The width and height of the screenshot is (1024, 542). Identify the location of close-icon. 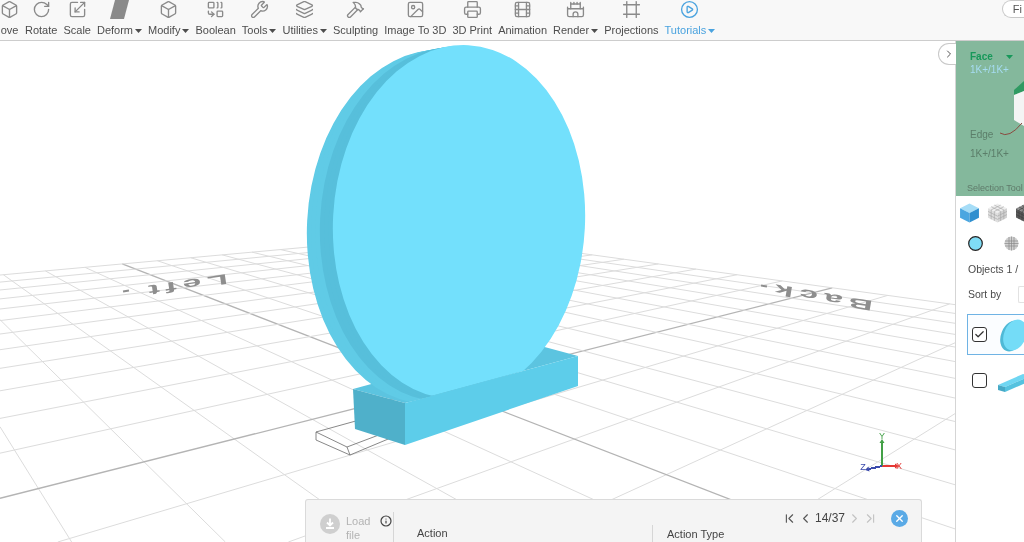
(899, 518).